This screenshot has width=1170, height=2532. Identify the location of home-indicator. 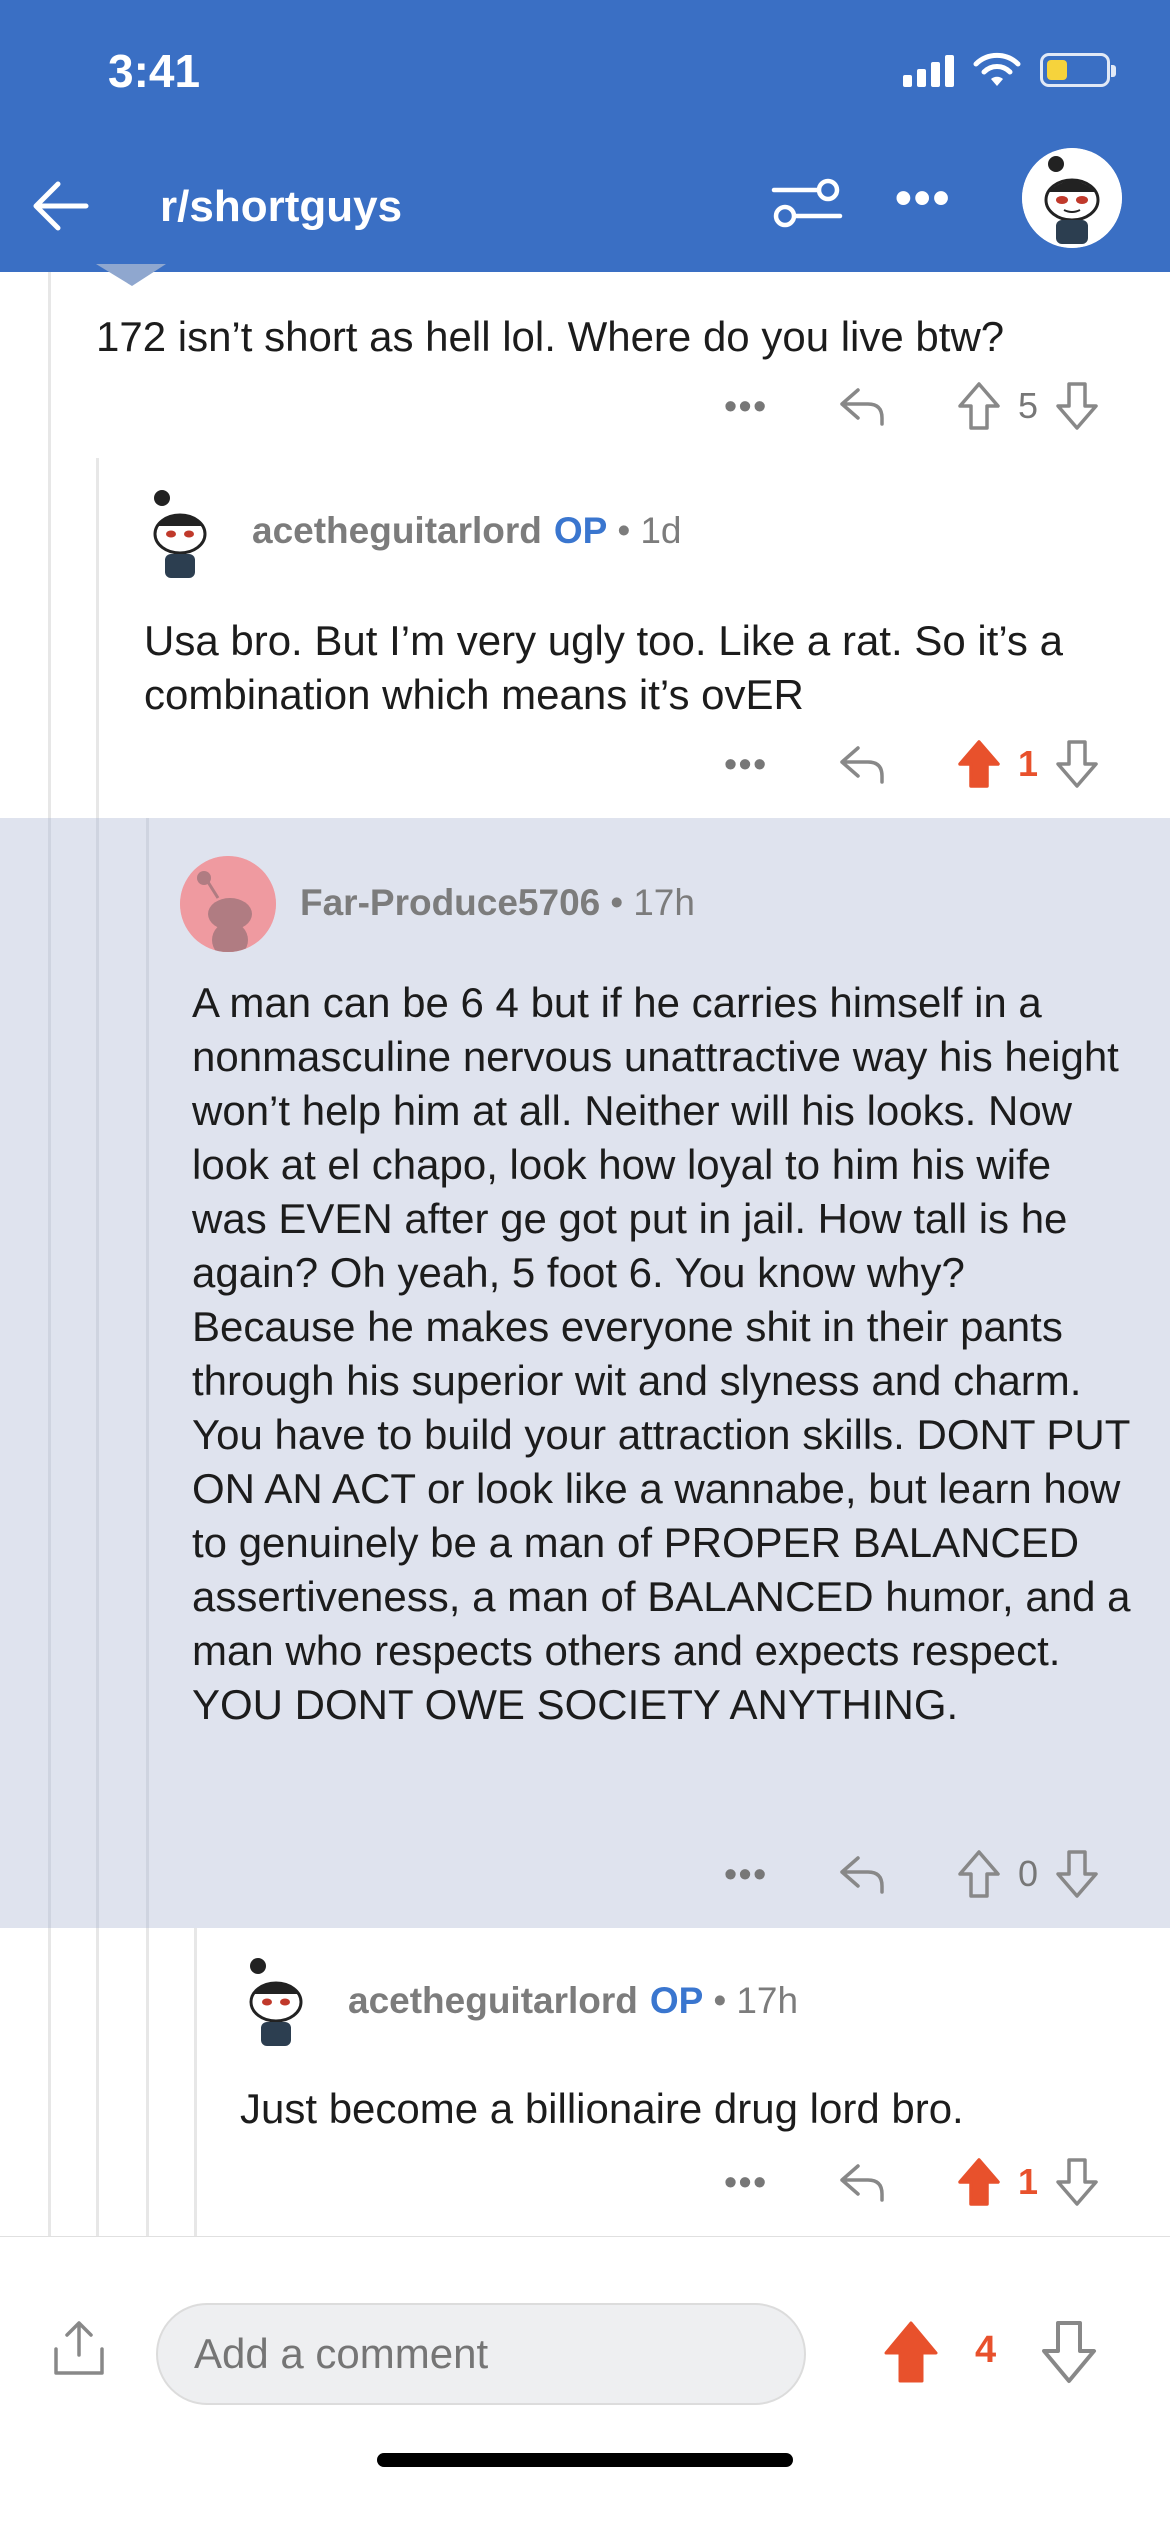
(585, 2460).